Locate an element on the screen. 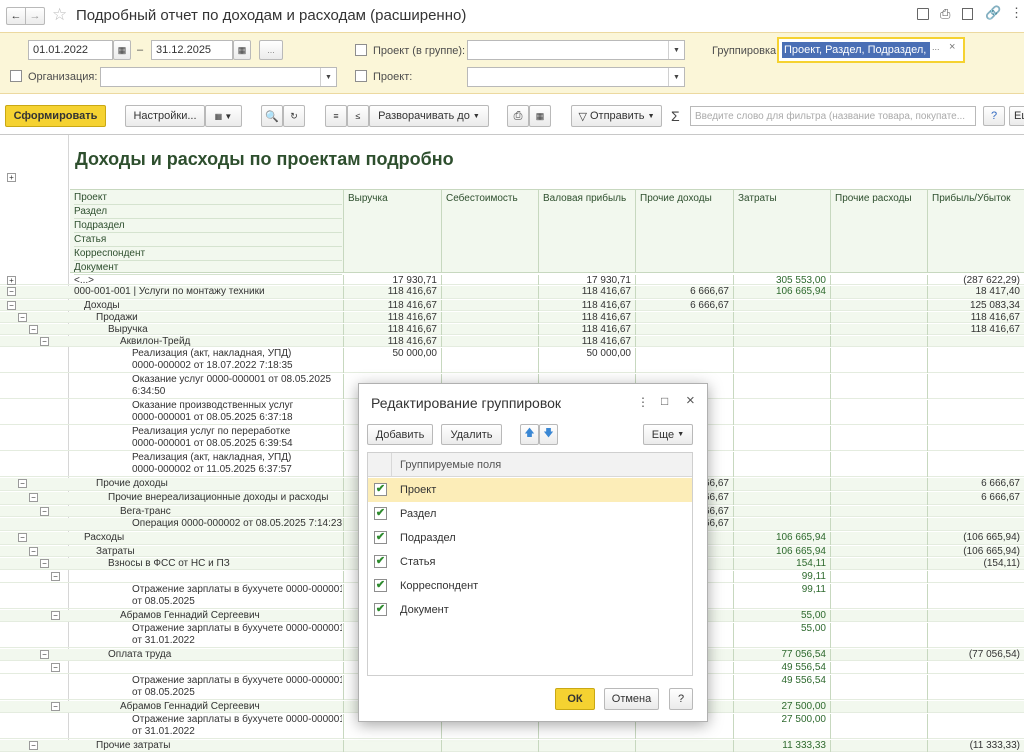 This screenshot has width=1024, height=752. dialog-help-button: ? is located at coordinates (681, 699).